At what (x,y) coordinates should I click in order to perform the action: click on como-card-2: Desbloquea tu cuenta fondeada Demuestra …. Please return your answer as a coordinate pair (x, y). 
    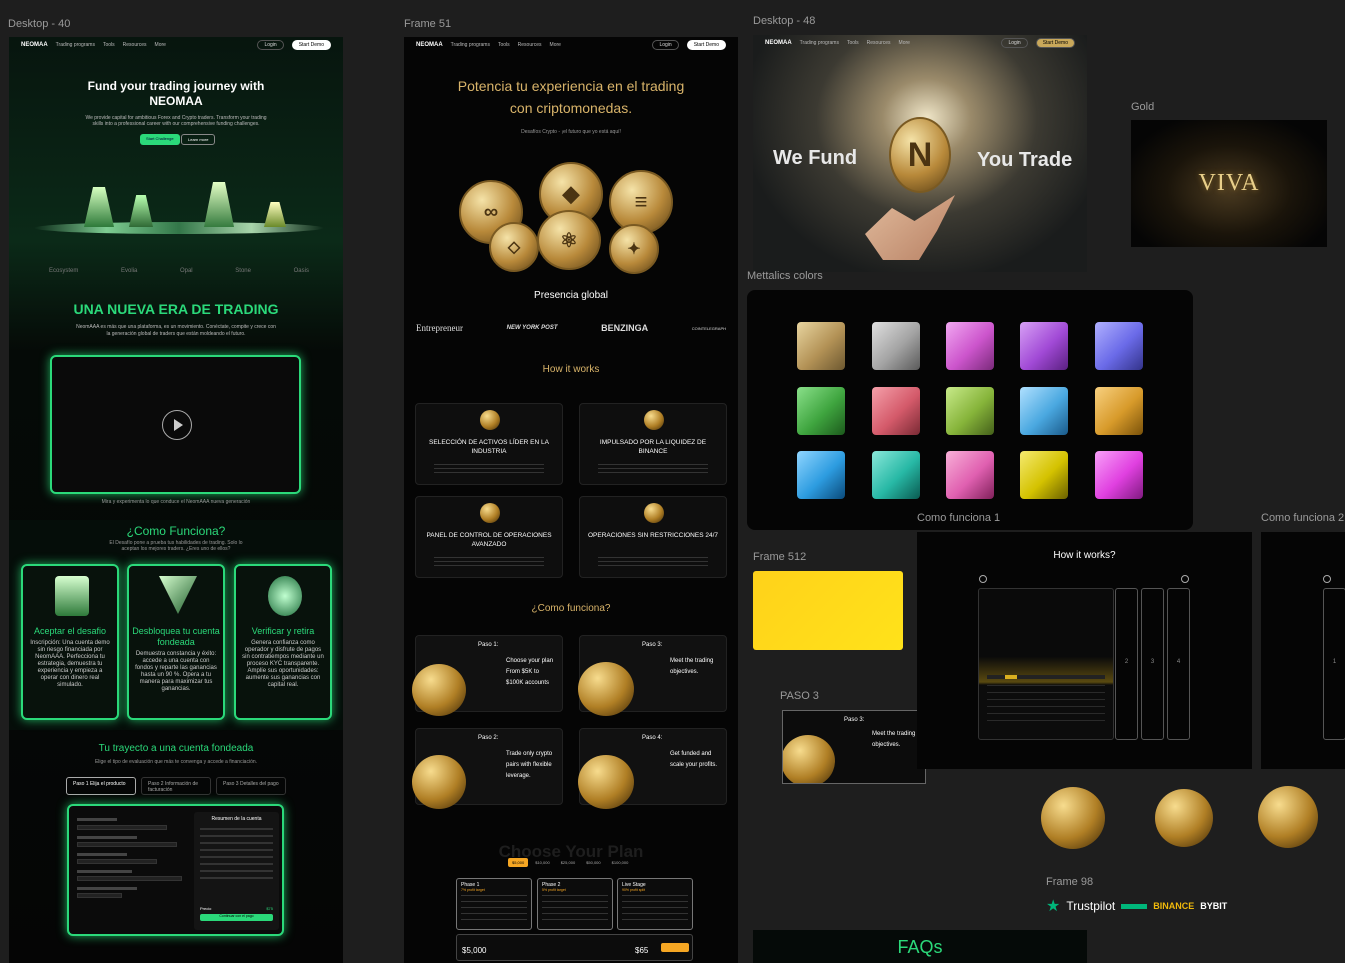
    Looking at the image, I should click on (176, 642).